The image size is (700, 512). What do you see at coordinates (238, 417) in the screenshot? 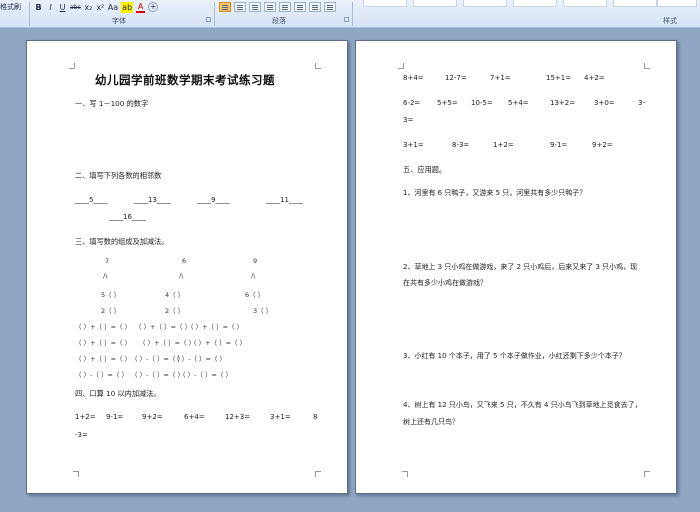
I see `mental-math-item: 12+3=` at bounding box center [238, 417].